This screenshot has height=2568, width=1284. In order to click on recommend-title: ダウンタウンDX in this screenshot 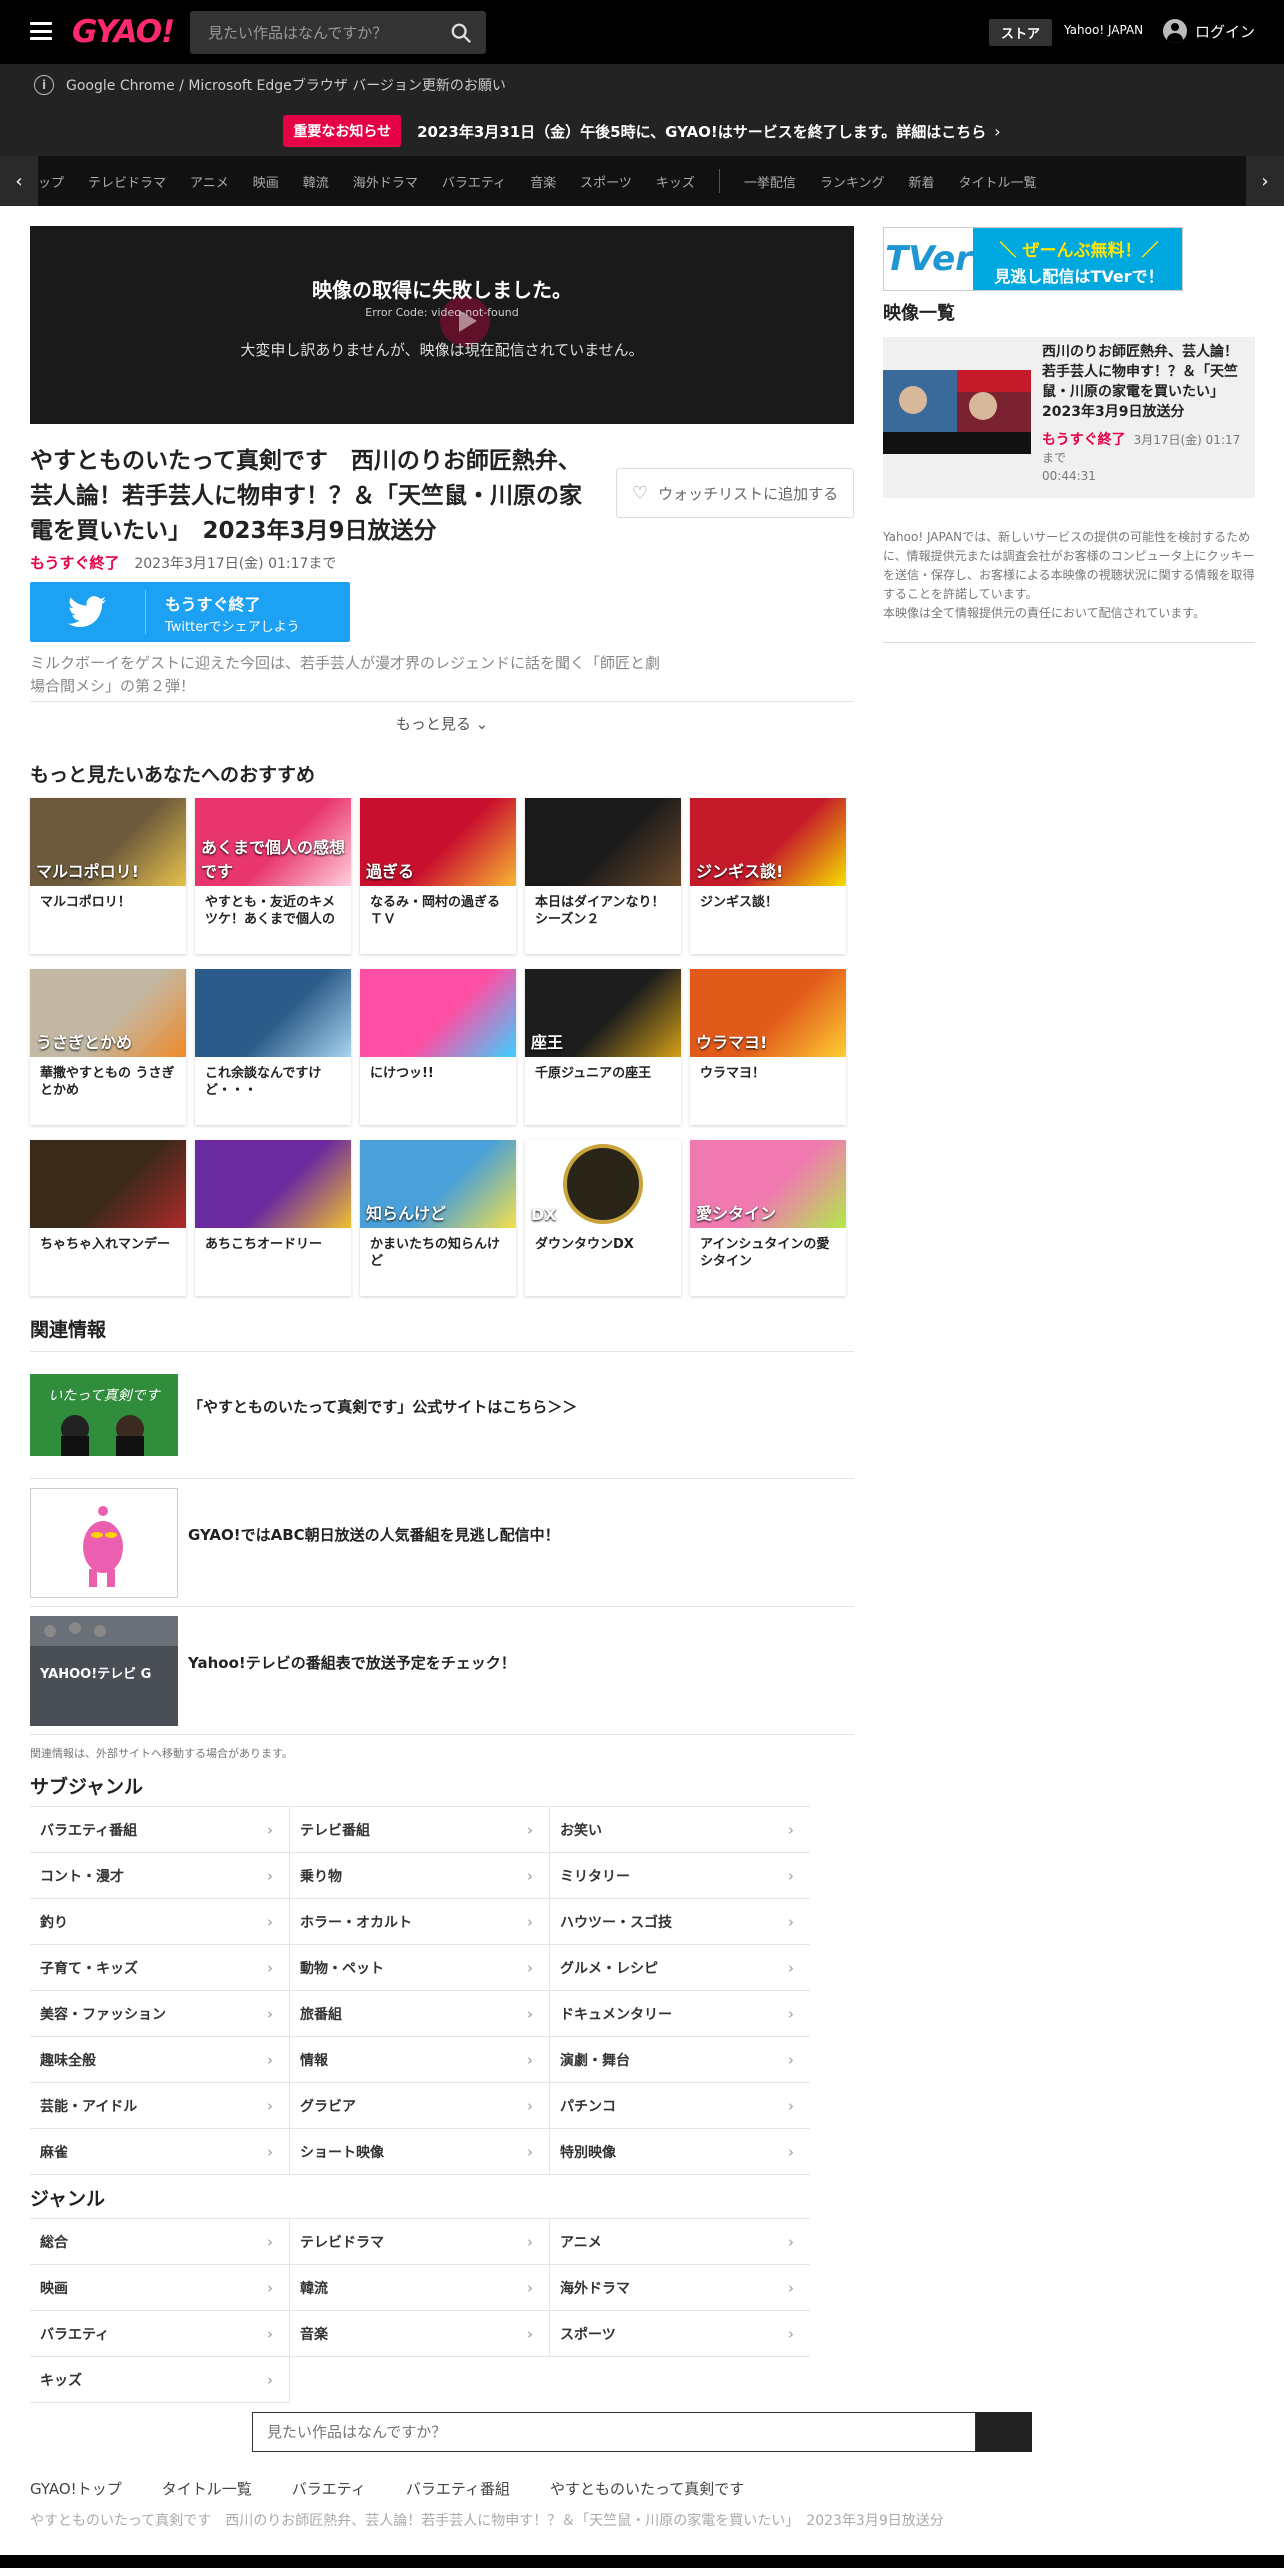, I will do `click(584, 1244)`.